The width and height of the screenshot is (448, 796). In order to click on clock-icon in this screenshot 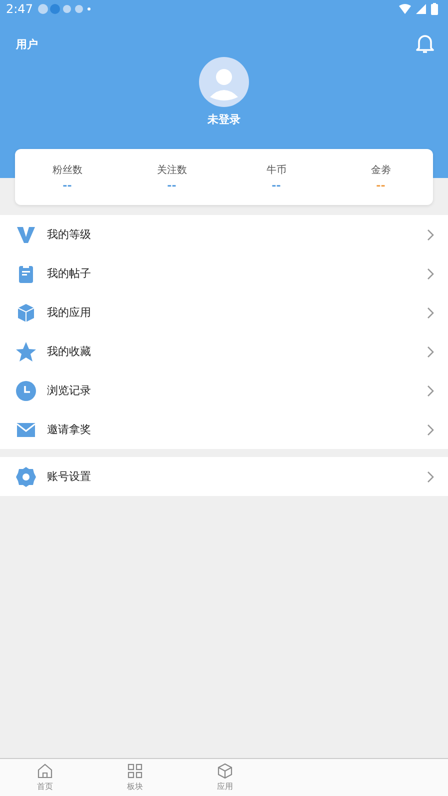, I will do `click(26, 390)`.